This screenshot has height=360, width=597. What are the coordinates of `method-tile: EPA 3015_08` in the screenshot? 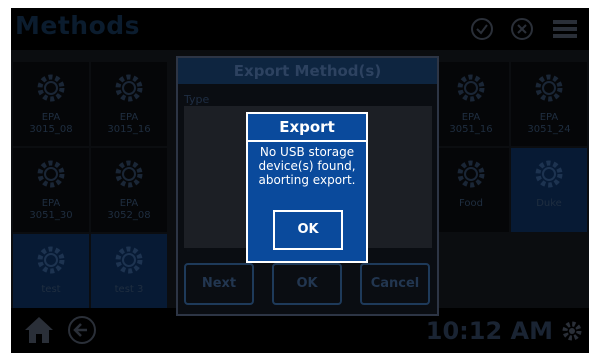 It's located at (51, 104).